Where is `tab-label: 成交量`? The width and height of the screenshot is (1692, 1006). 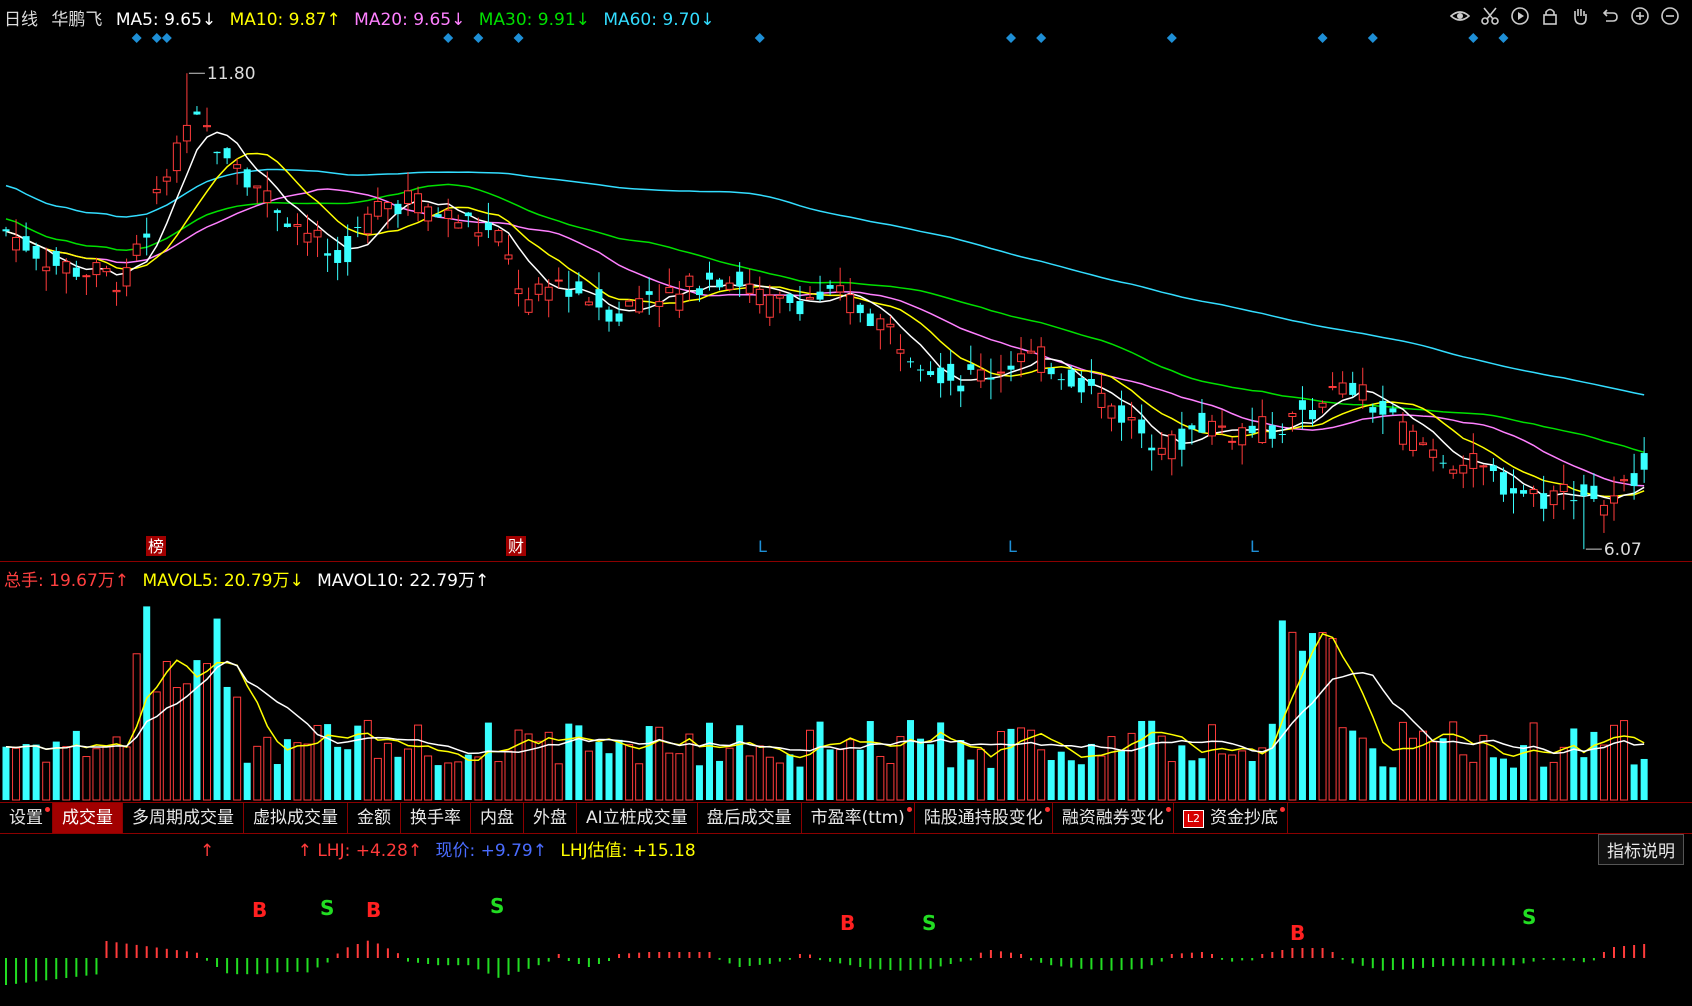
tab-label: 成交量 is located at coordinates (87, 818).